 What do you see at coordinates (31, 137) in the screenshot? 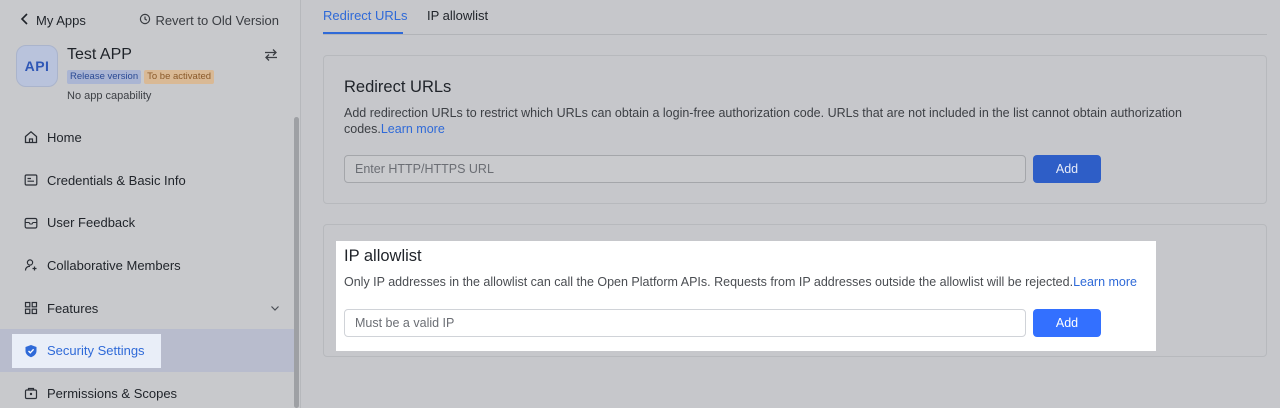
I see `home-icon` at bounding box center [31, 137].